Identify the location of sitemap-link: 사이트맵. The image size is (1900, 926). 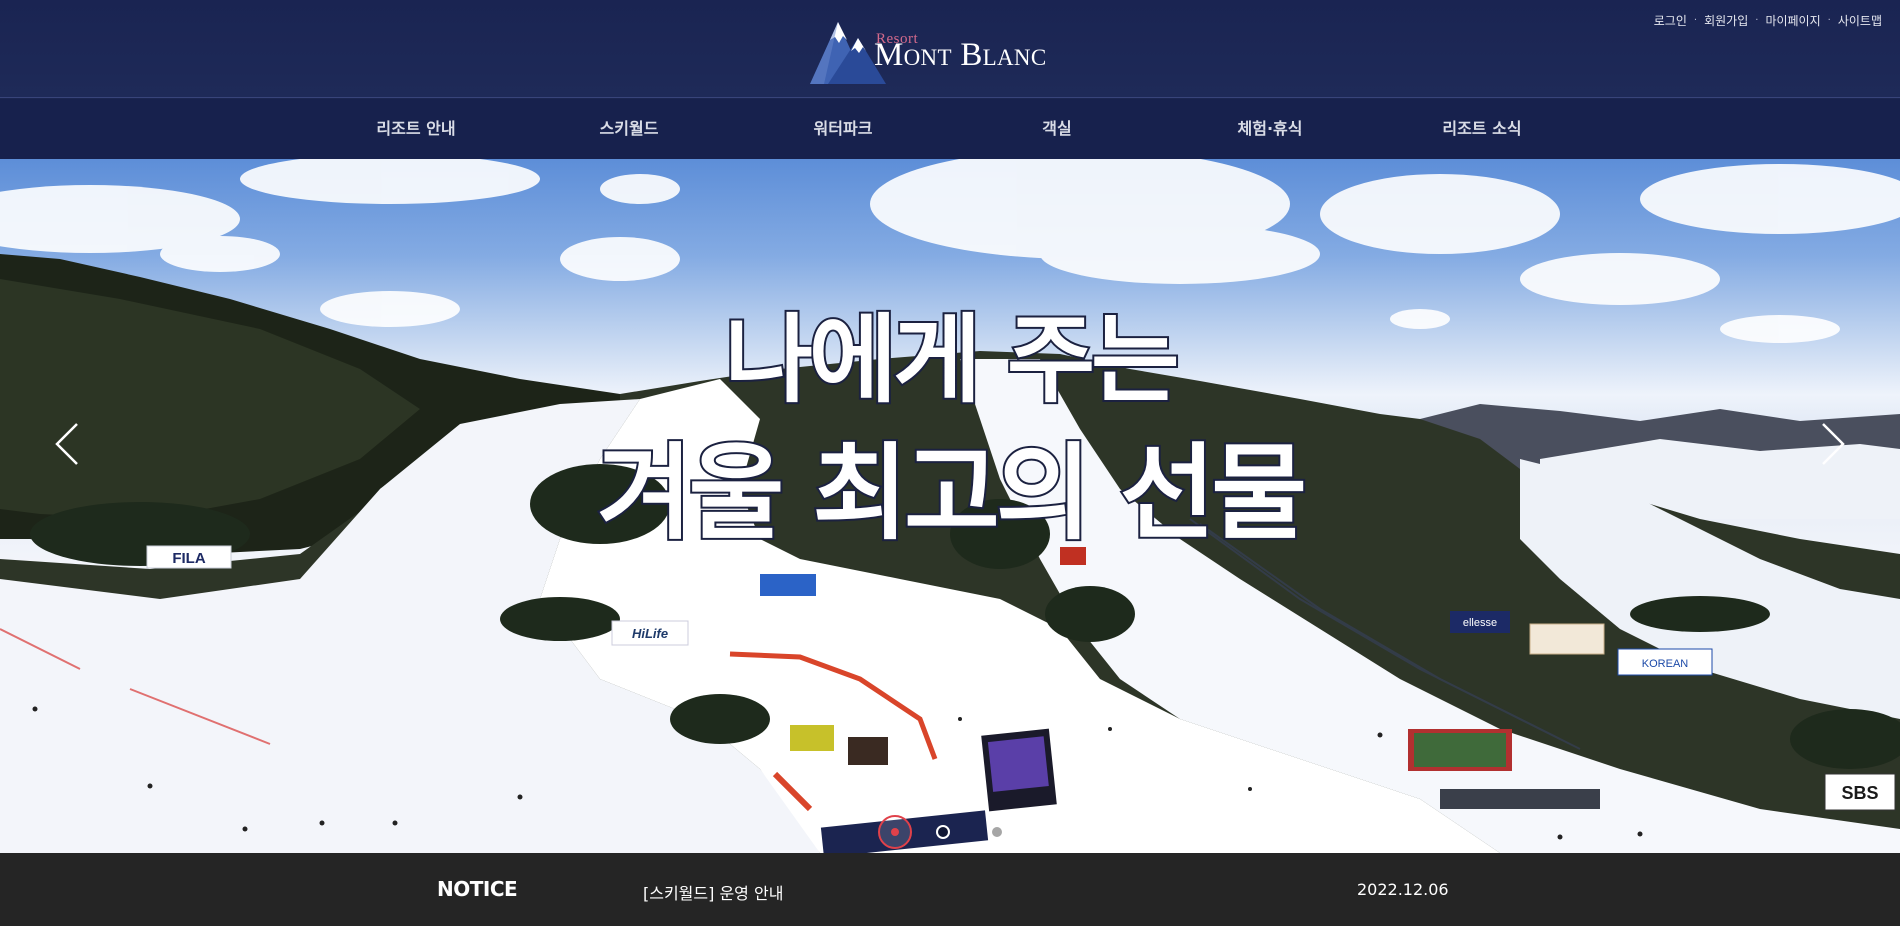
(1860, 20).